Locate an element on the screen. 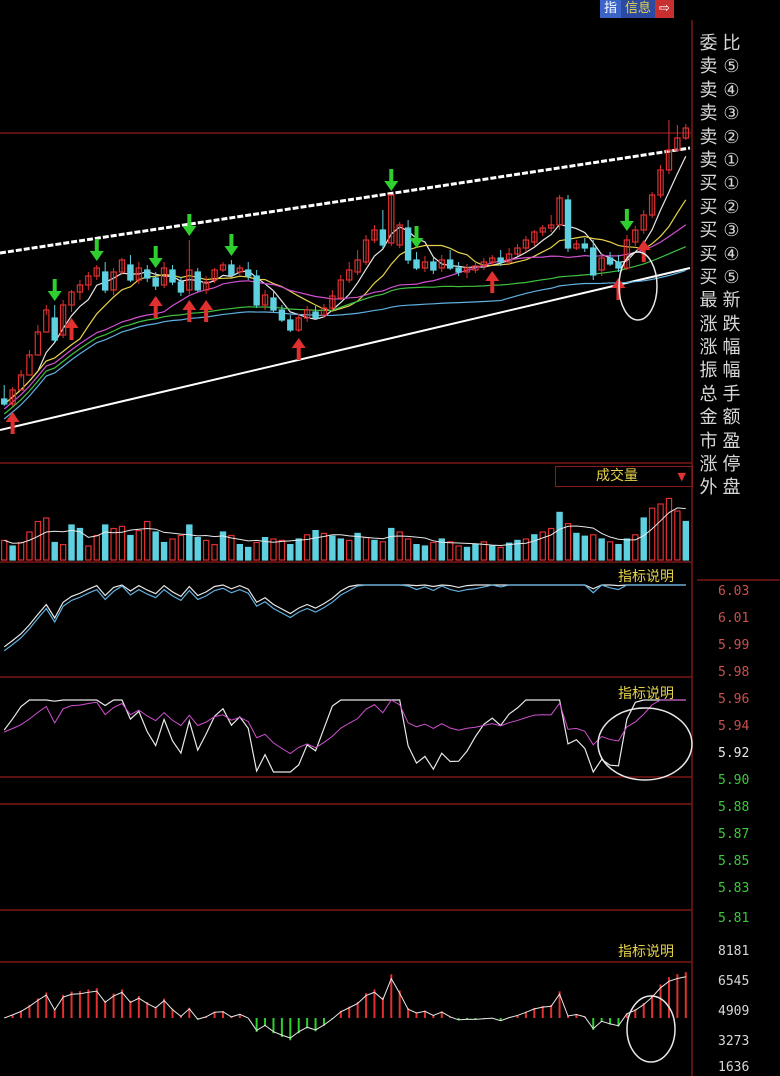 The width and height of the screenshot is (780, 1076). price-5-94: 5.94 is located at coordinates (734, 726).